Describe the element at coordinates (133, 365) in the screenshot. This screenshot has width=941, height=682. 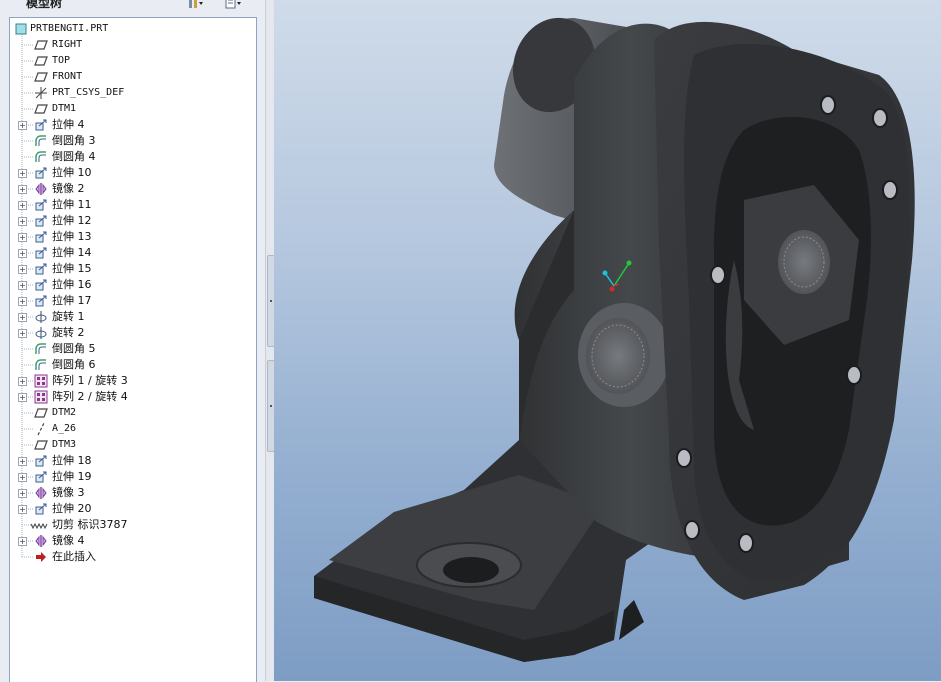
I see `tree-item: 倒圆角 6` at that location.